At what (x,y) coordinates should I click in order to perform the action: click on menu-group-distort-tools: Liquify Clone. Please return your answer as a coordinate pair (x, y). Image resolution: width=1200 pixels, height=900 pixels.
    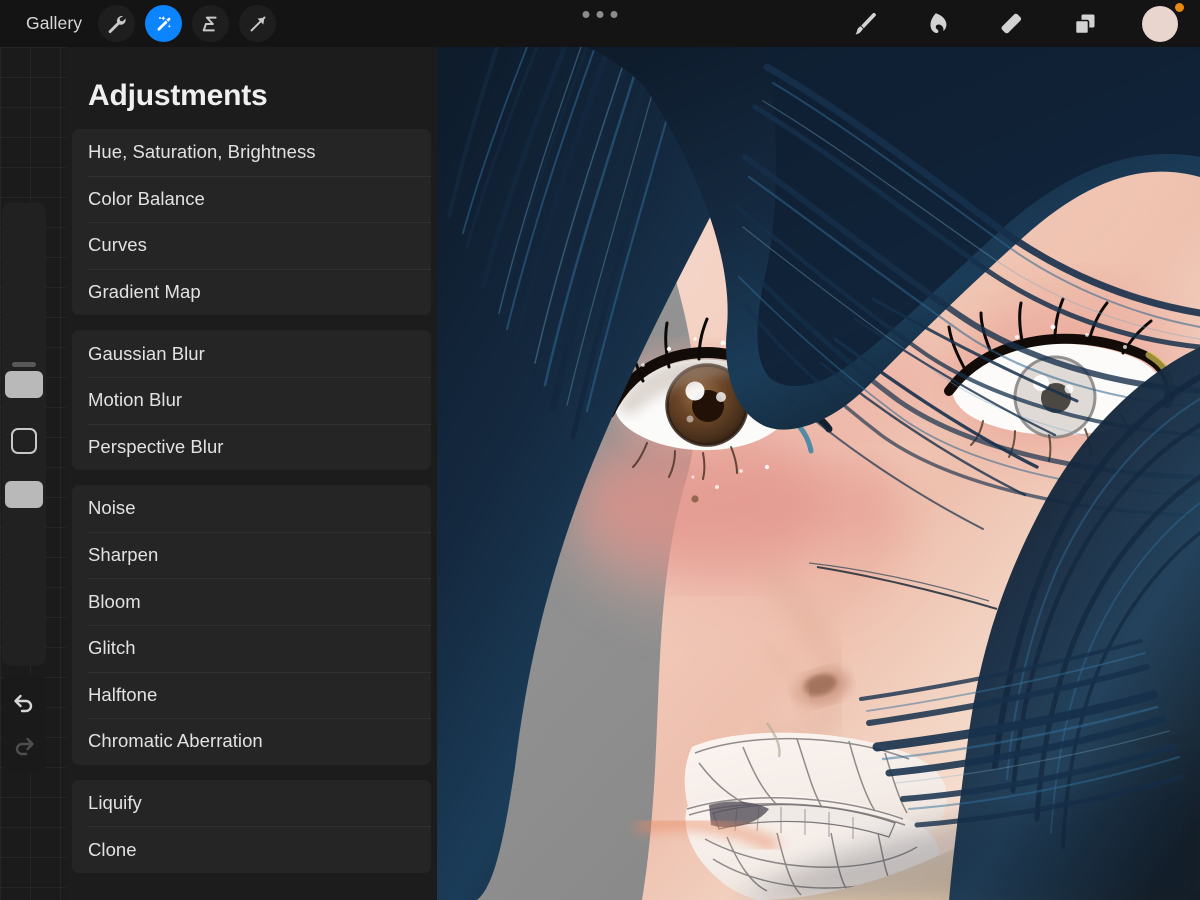
    Looking at the image, I should click on (251, 826).